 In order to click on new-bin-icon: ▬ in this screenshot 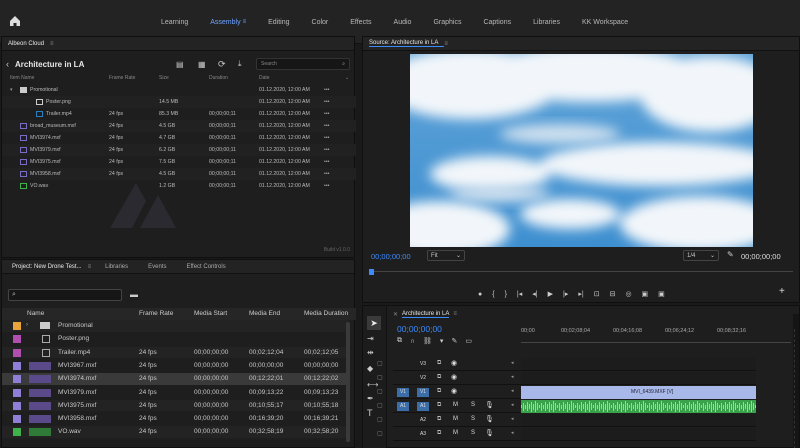, I will do `click(134, 294)`.